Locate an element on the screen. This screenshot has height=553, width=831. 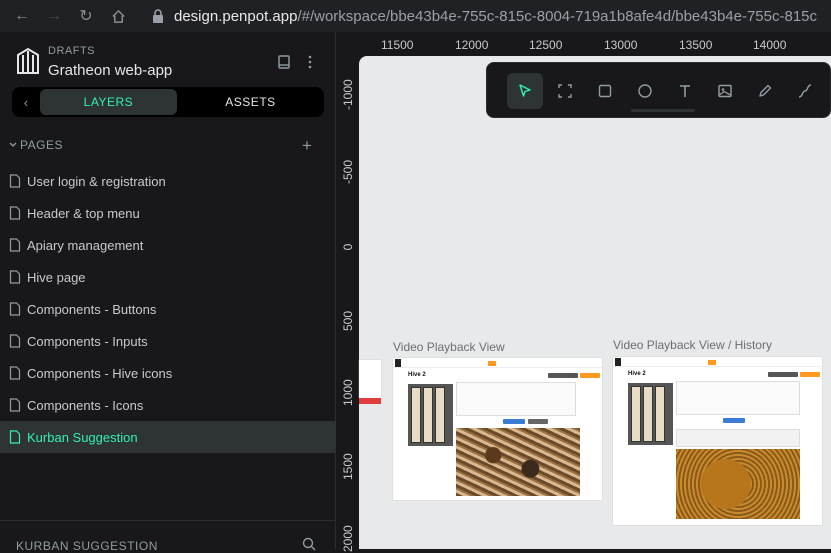
page-item-label: Components - Buttons is located at coordinates (92, 309).